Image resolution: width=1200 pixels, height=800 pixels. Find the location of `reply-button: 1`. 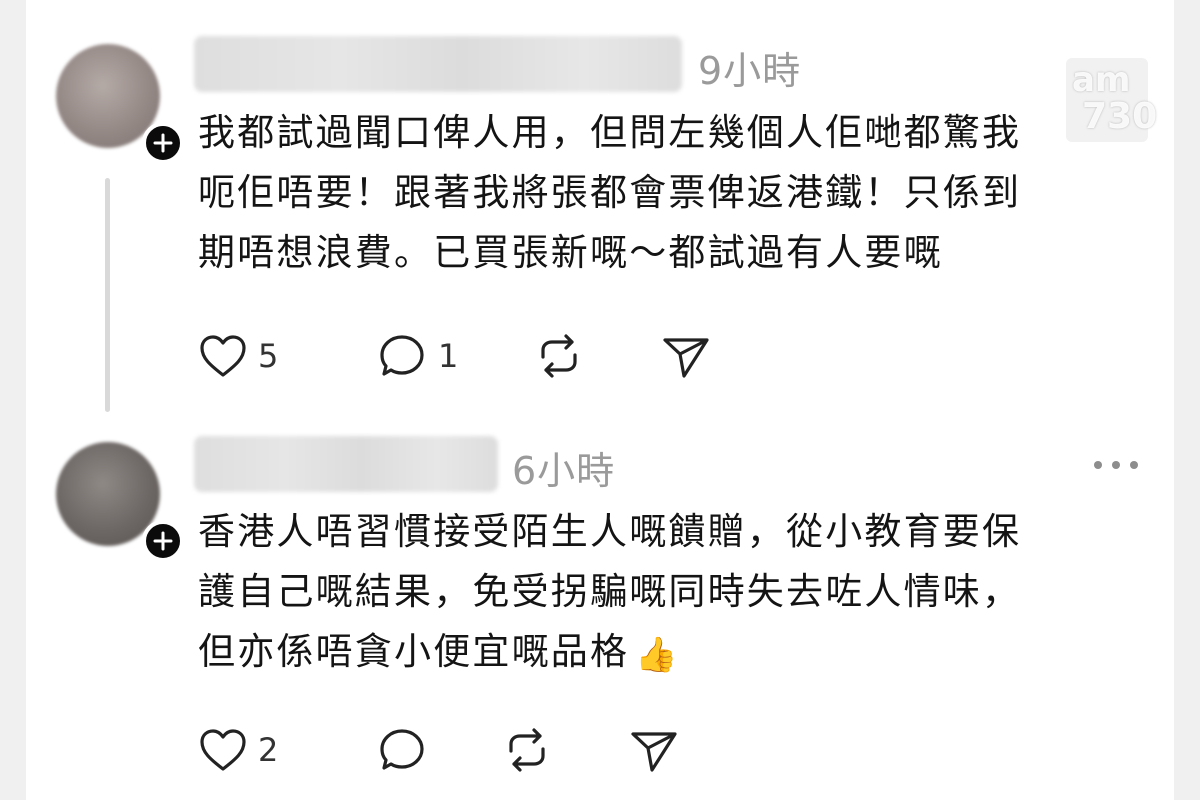

reply-button: 1 is located at coordinates (418, 356).